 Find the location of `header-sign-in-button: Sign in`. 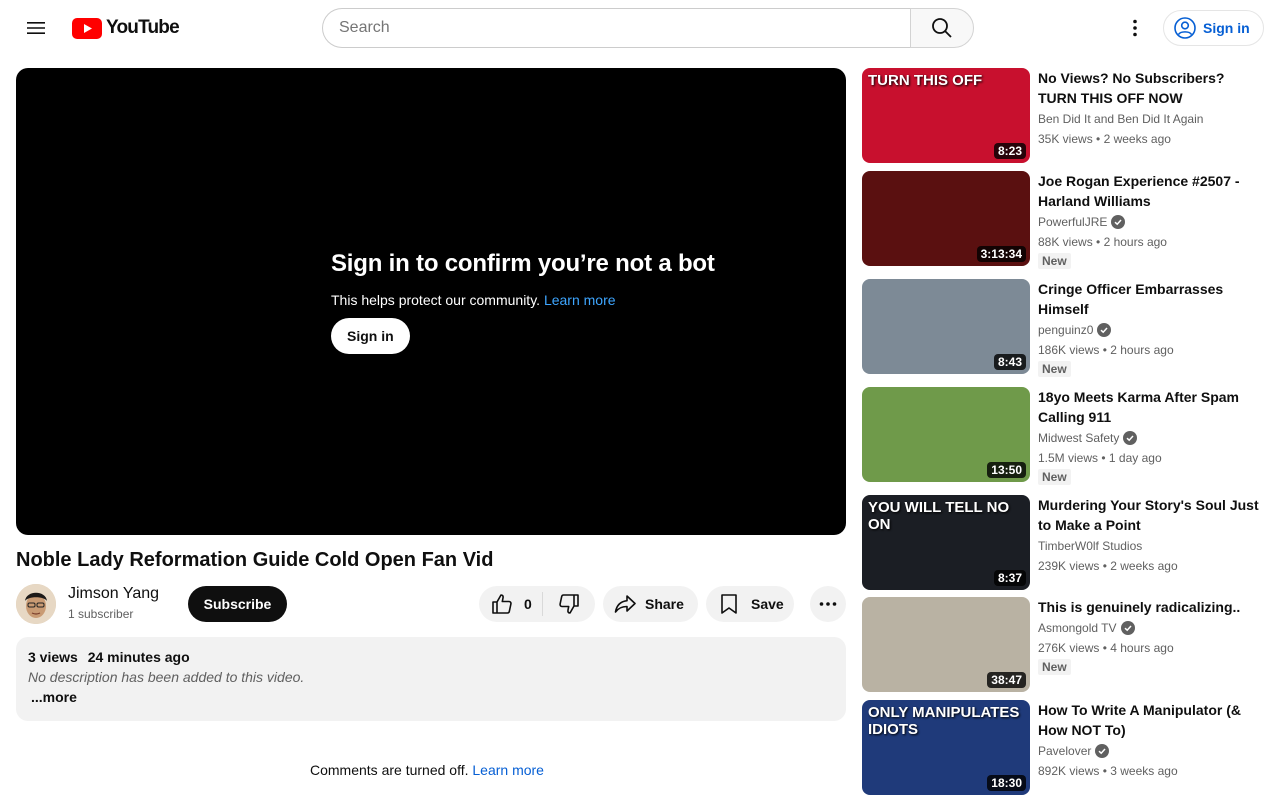

header-sign-in-button: Sign in is located at coordinates (1213, 28).